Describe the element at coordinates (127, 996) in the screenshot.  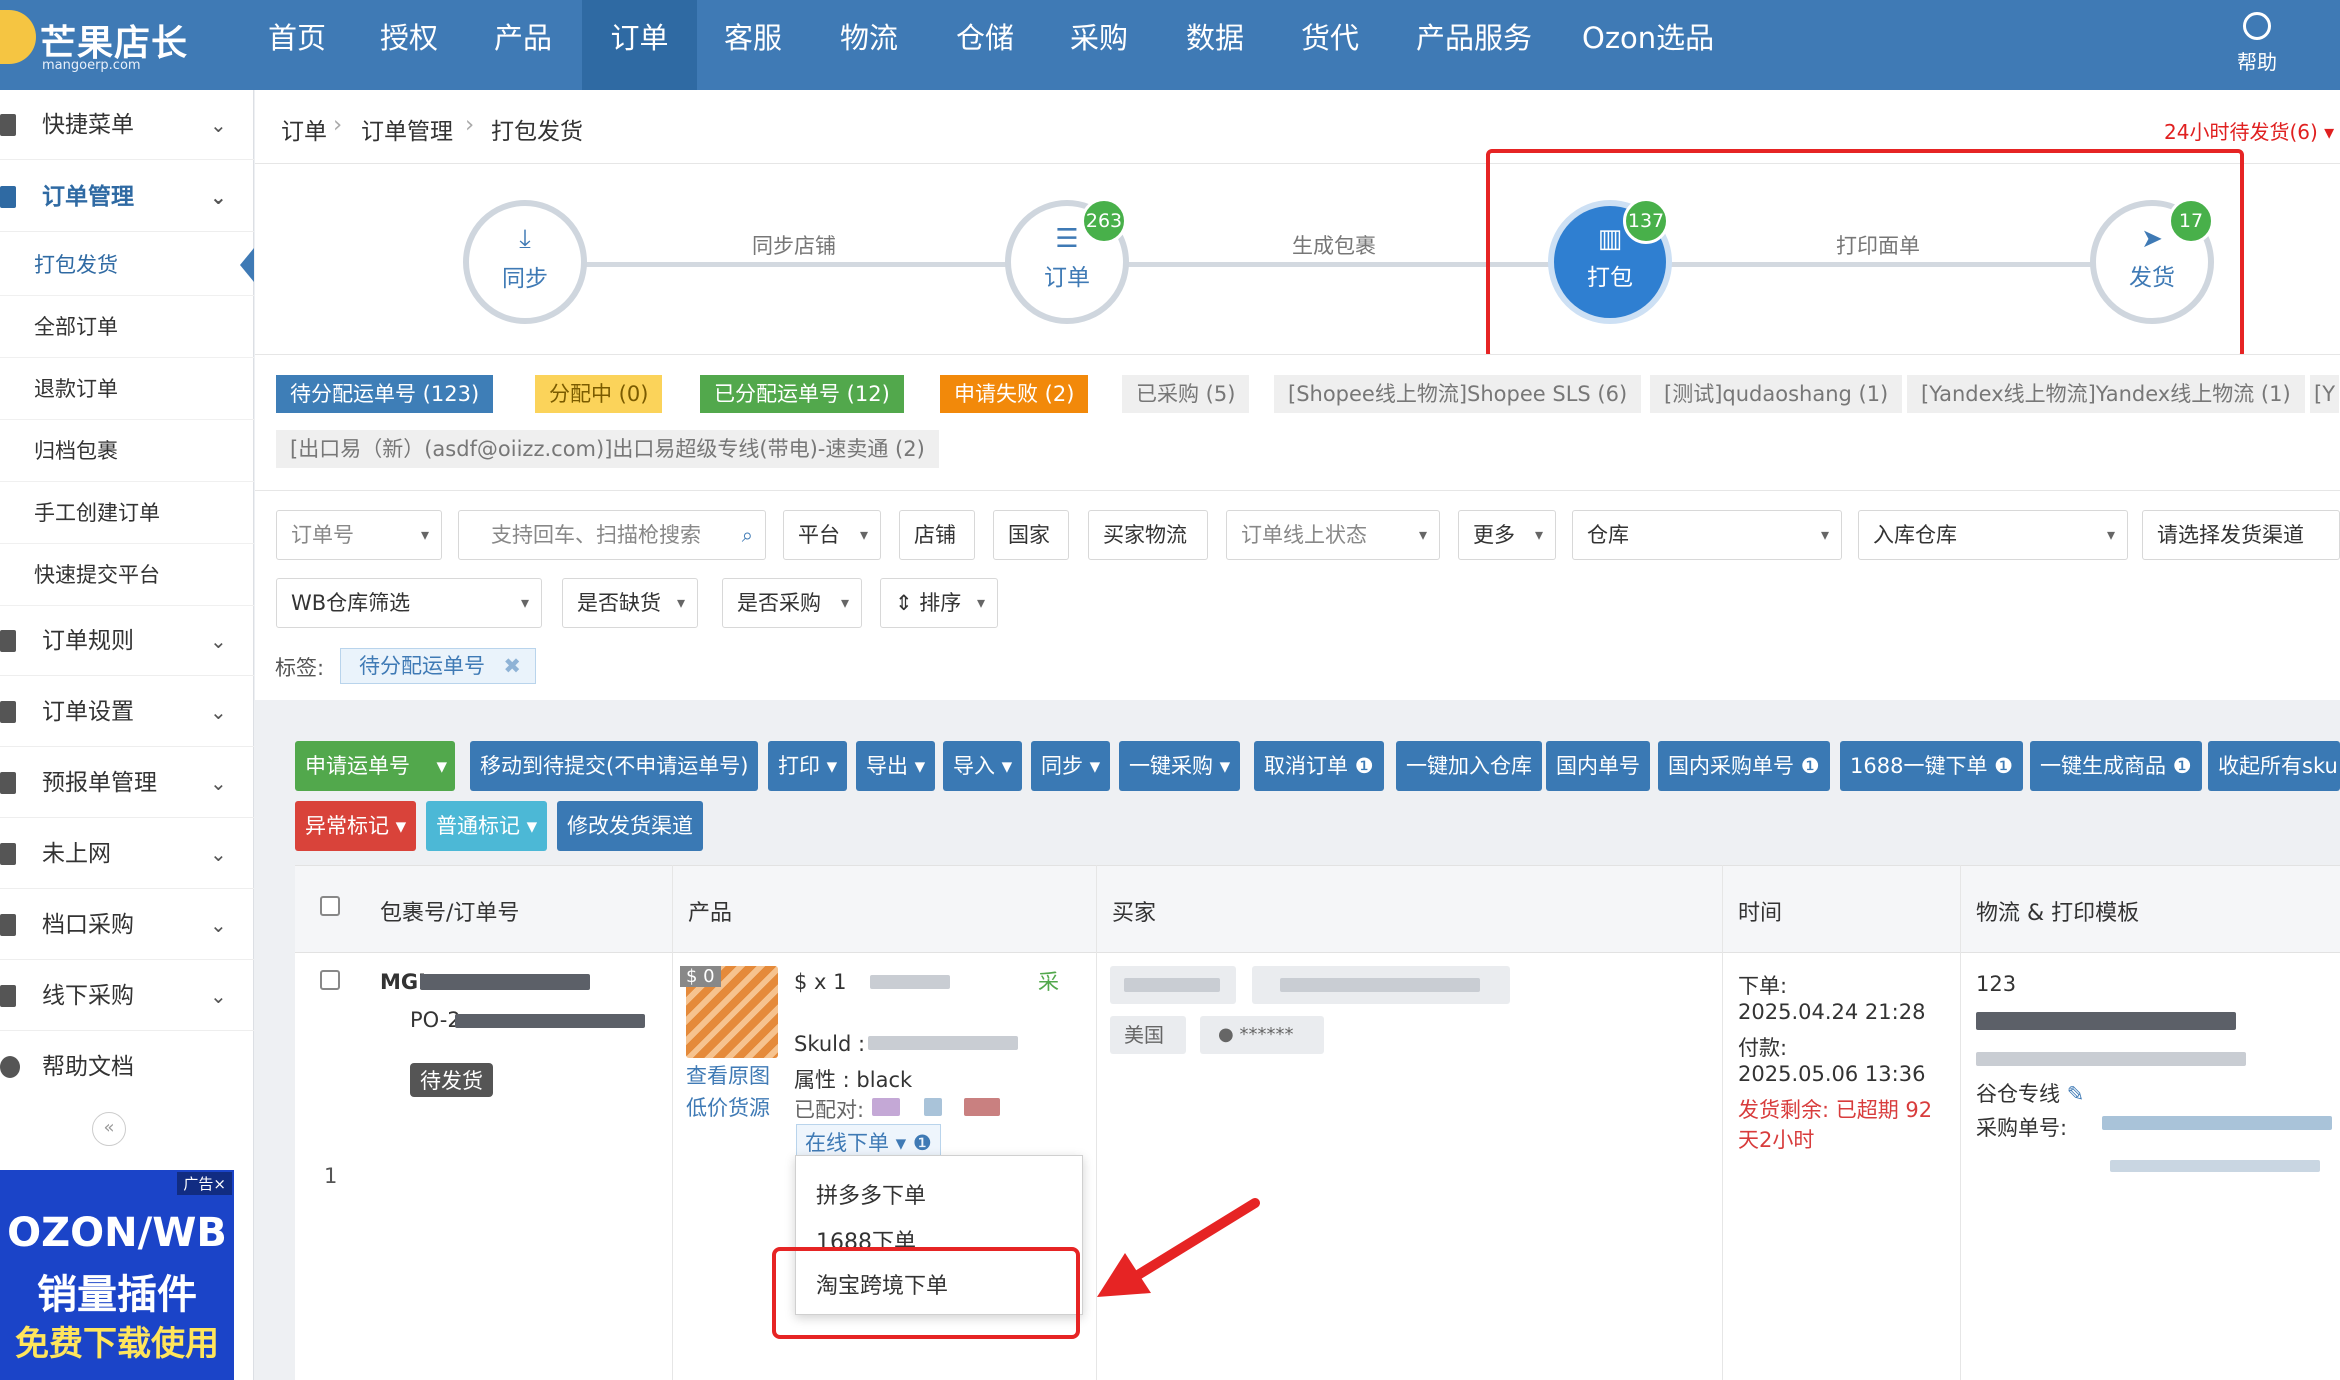
I see `sidebar-group-offline-purchase: 线下采购 ⌄` at that location.